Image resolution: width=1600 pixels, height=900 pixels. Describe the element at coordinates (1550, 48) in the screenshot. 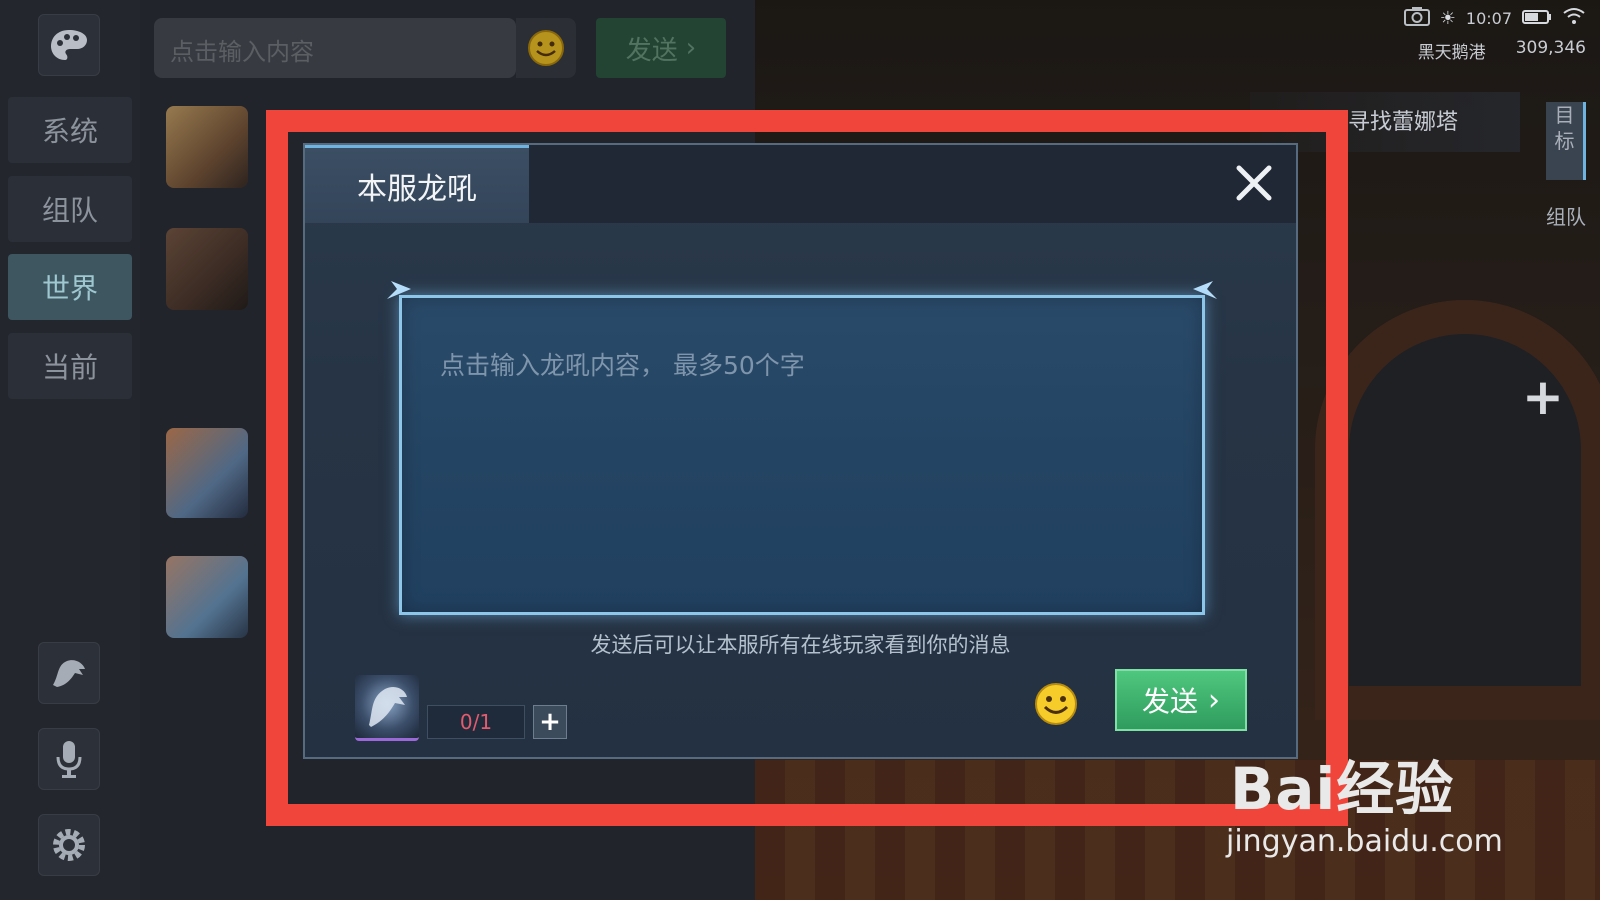

I see `coordinates: 309,346` at that location.